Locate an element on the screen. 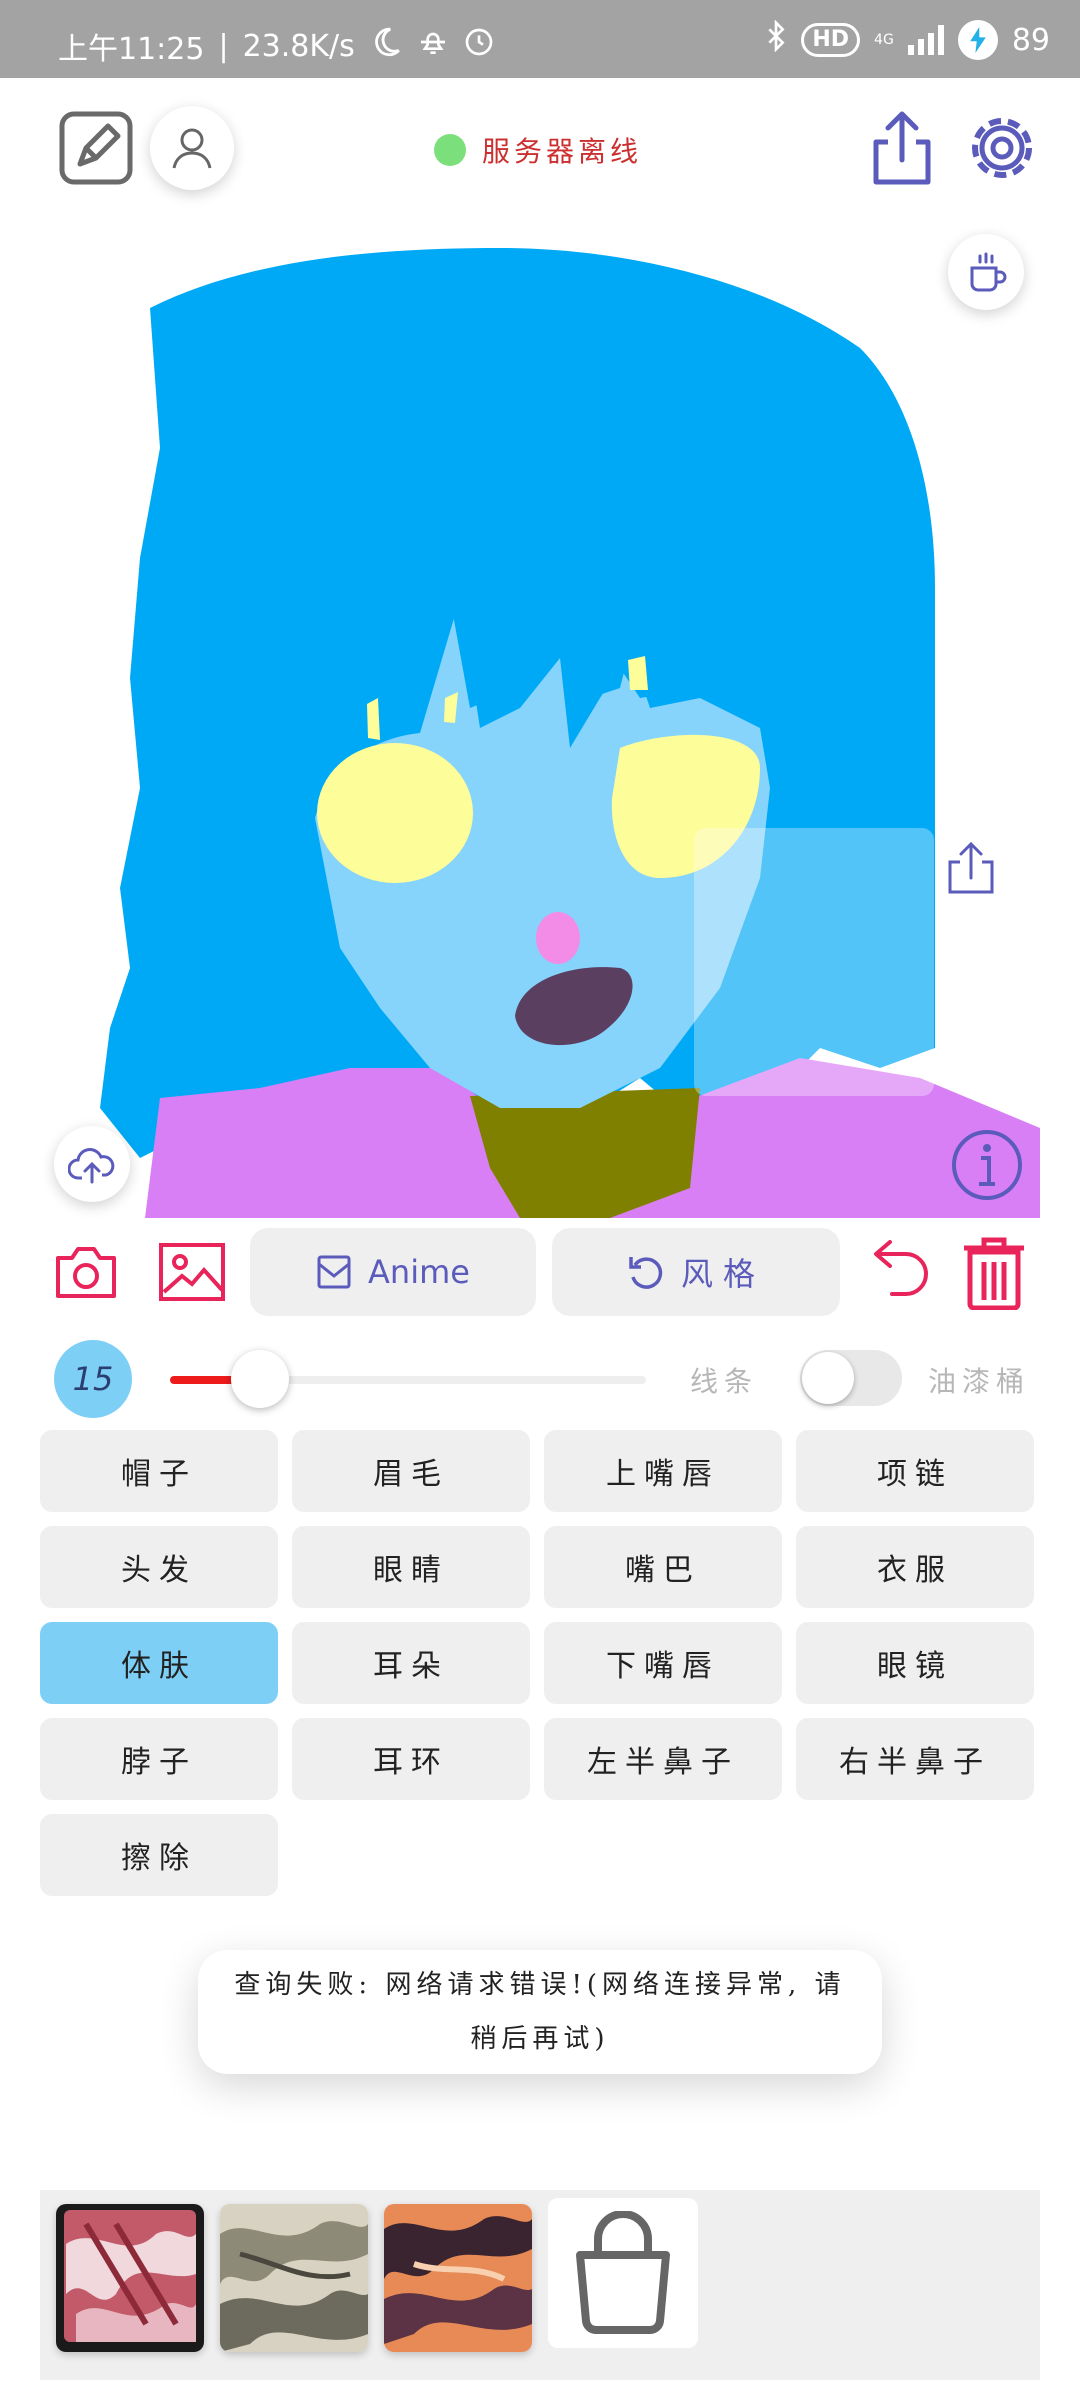  battery-percent: 89 is located at coordinates (1030, 40).